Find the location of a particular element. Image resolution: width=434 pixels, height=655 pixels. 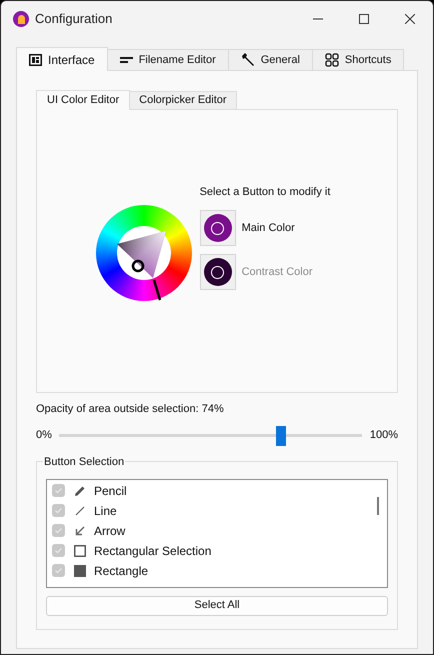

tab: Colorpicker Editor is located at coordinates (183, 100).